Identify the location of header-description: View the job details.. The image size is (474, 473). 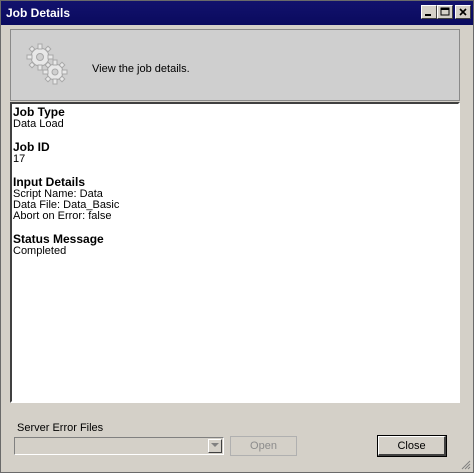
(141, 69).